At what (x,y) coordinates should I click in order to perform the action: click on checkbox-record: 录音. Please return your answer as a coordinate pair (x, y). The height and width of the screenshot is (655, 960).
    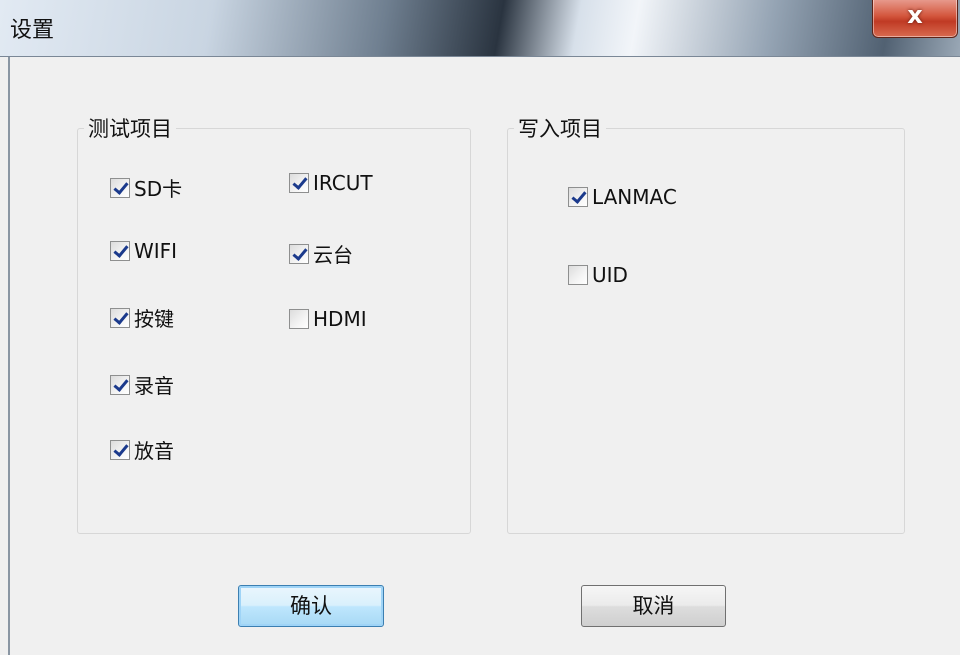
    Looking at the image, I should click on (142, 384).